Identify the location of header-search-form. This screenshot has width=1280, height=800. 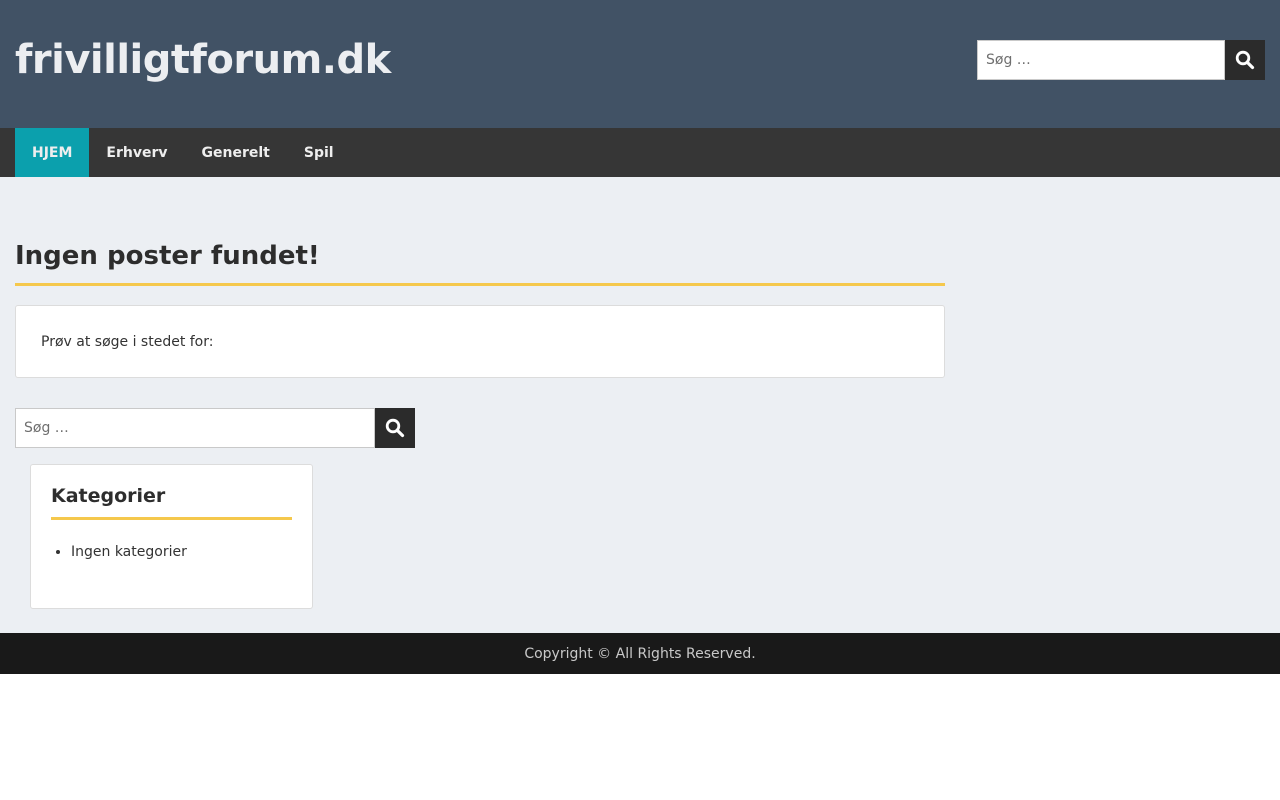
(1121, 60).